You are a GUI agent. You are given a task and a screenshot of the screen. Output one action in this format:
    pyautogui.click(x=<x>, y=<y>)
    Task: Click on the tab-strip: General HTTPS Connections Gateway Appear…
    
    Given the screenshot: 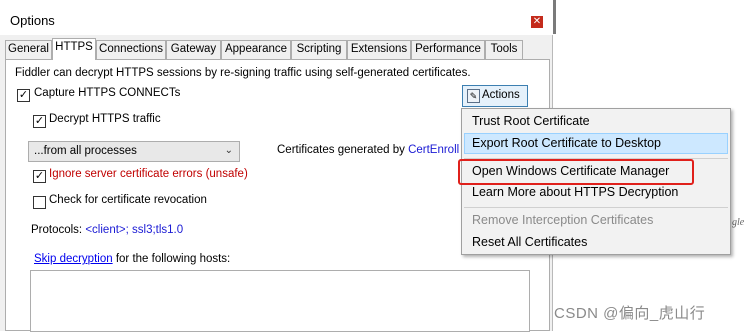 What is the action you would take?
    pyautogui.click(x=277, y=49)
    